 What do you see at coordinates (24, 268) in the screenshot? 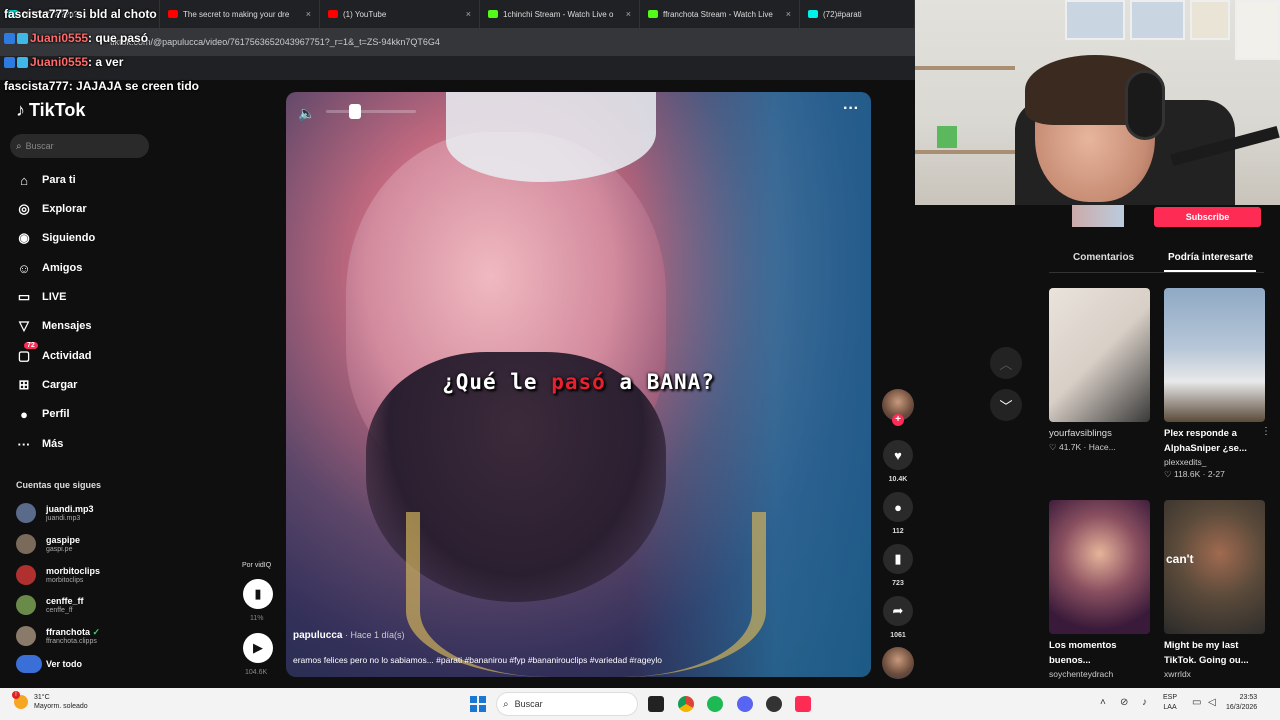
I see `friends-icon: ☺` at bounding box center [24, 268].